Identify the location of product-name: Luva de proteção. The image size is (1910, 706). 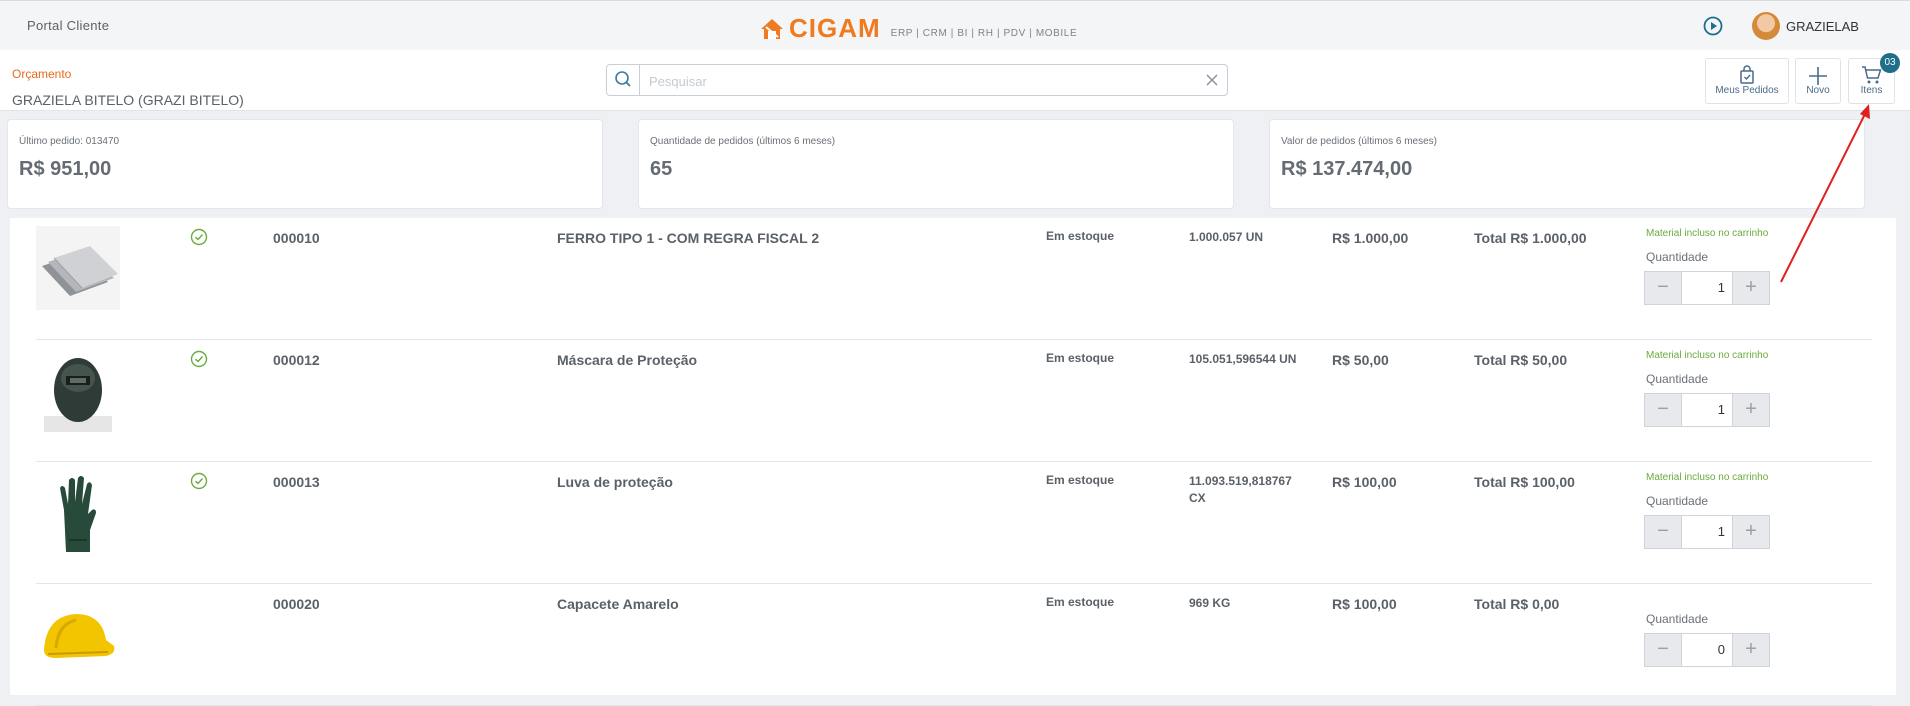
(615, 482).